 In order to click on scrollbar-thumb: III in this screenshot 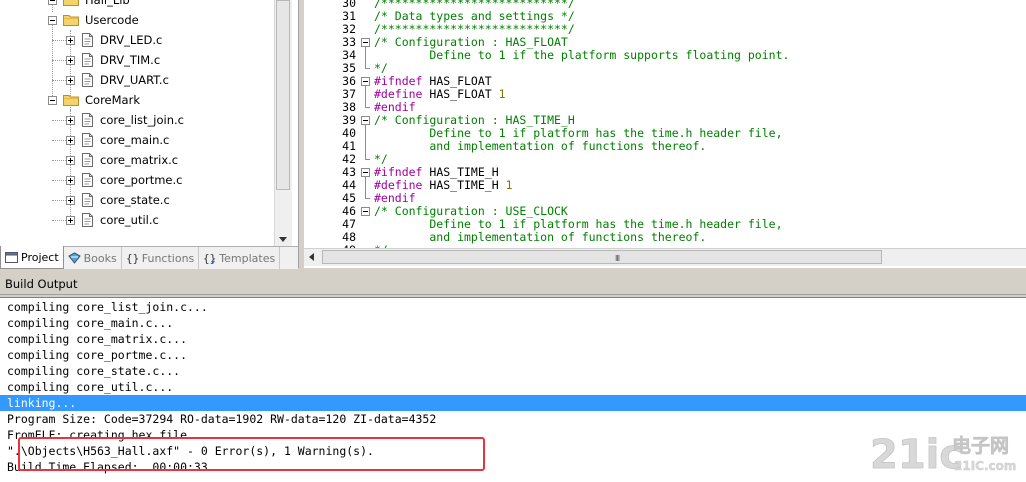, I will do `click(602, 257)`.